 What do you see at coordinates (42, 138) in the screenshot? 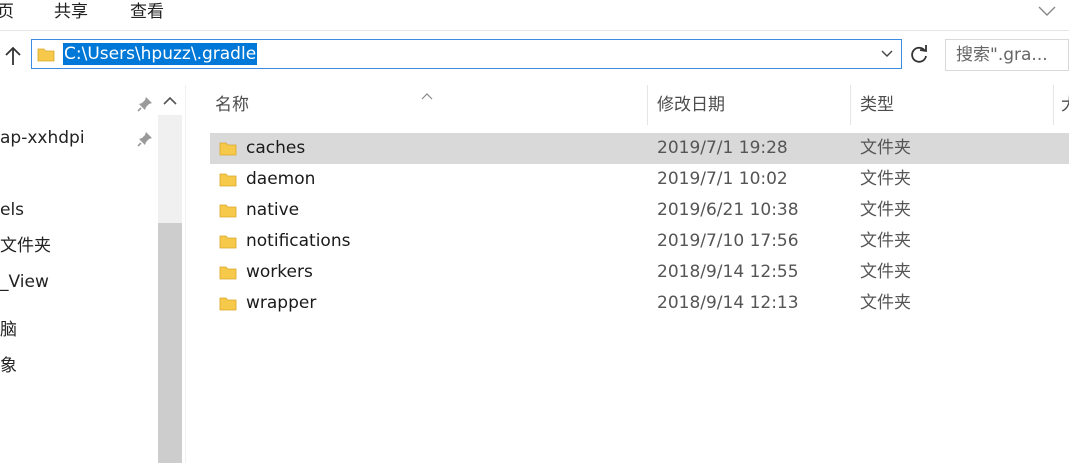
I see `nav-item-ap-xxhdpi: ap-xxhdpi` at bounding box center [42, 138].